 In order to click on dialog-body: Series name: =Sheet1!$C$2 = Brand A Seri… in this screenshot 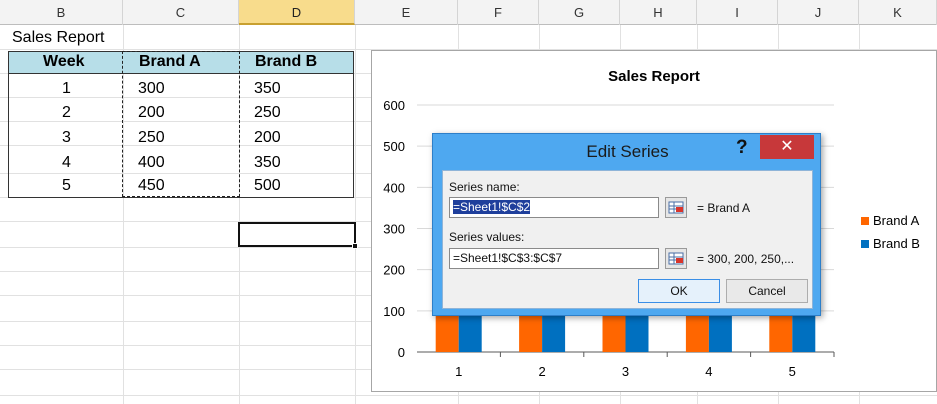, I will do `click(627, 239)`.